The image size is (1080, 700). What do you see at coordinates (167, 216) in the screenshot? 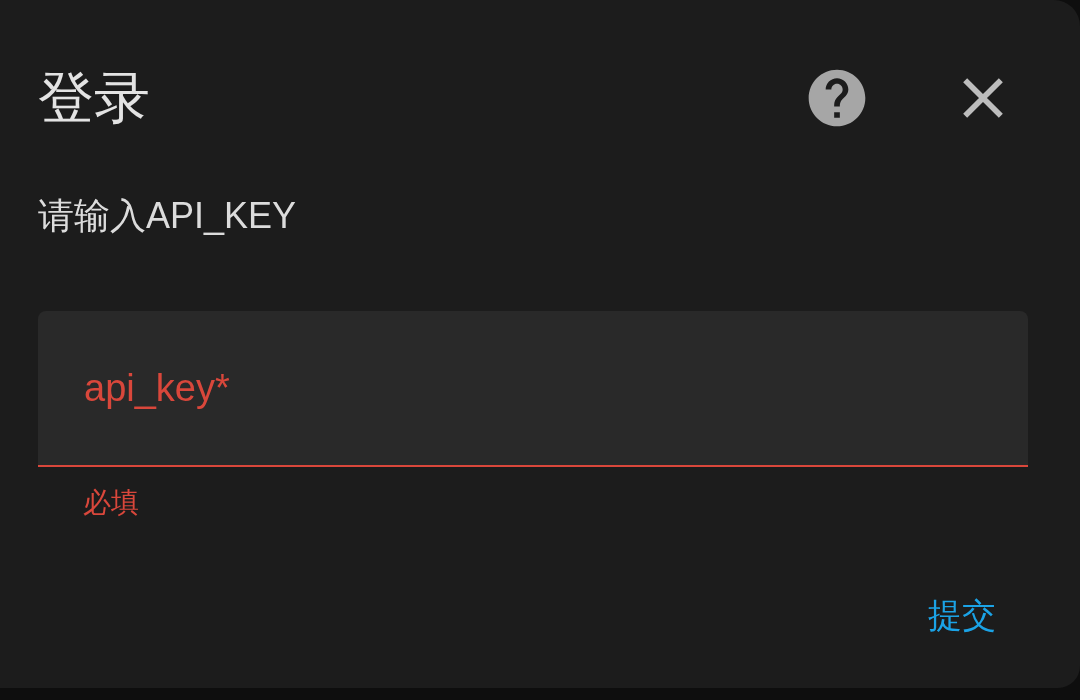
I see `prompt-text: 请输入API_KEY` at bounding box center [167, 216].